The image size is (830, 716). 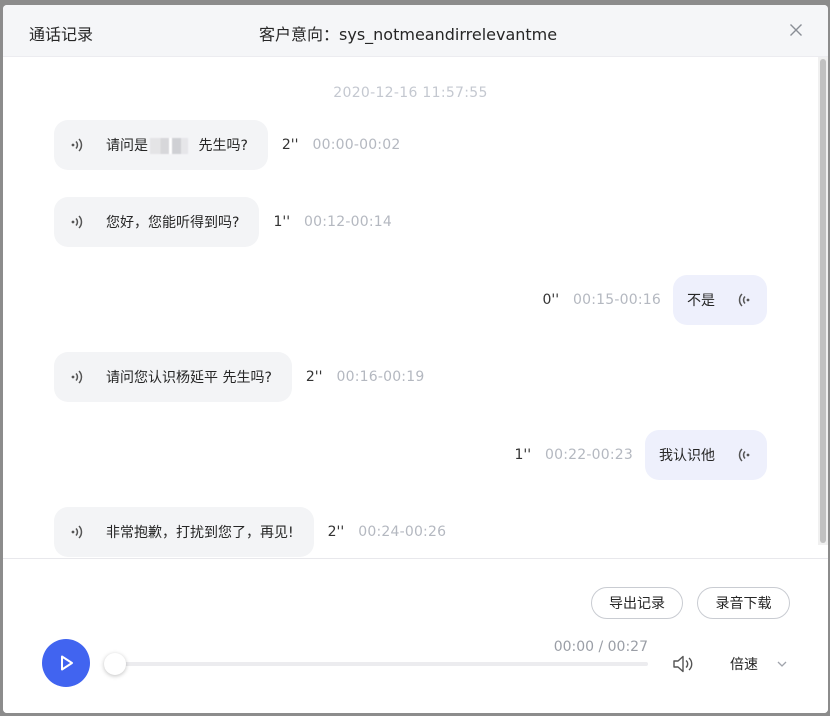 I want to click on message-bubble: 请问您认识杨延平 先生吗?, so click(x=173, y=377).